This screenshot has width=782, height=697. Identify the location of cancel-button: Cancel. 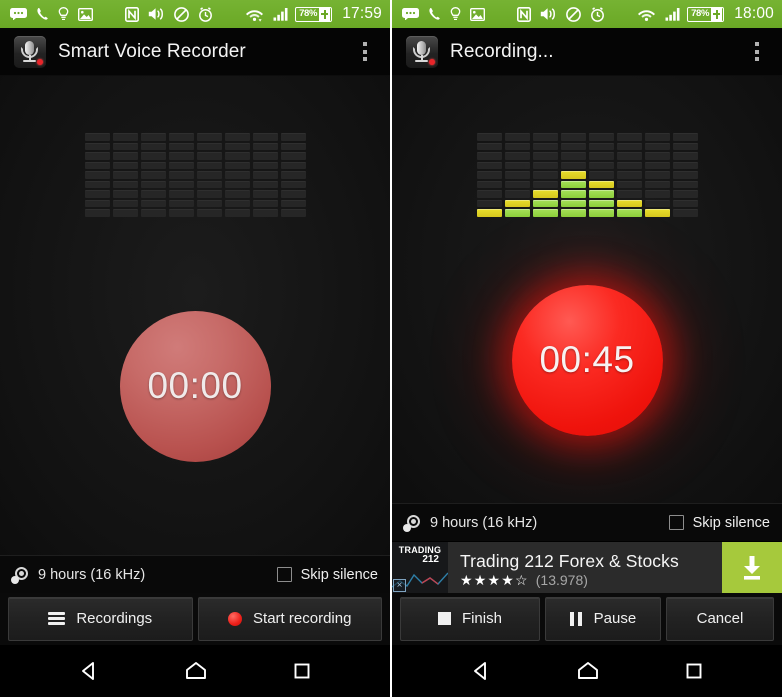
(719, 618).